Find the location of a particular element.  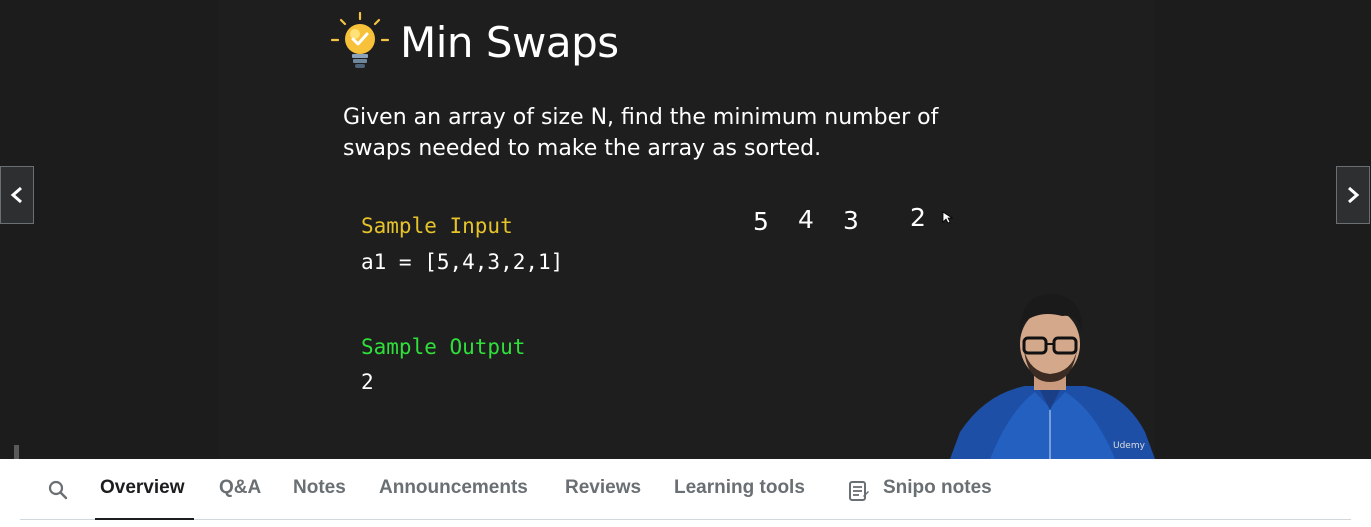

slide-title: Min Swaps is located at coordinates (509, 42).